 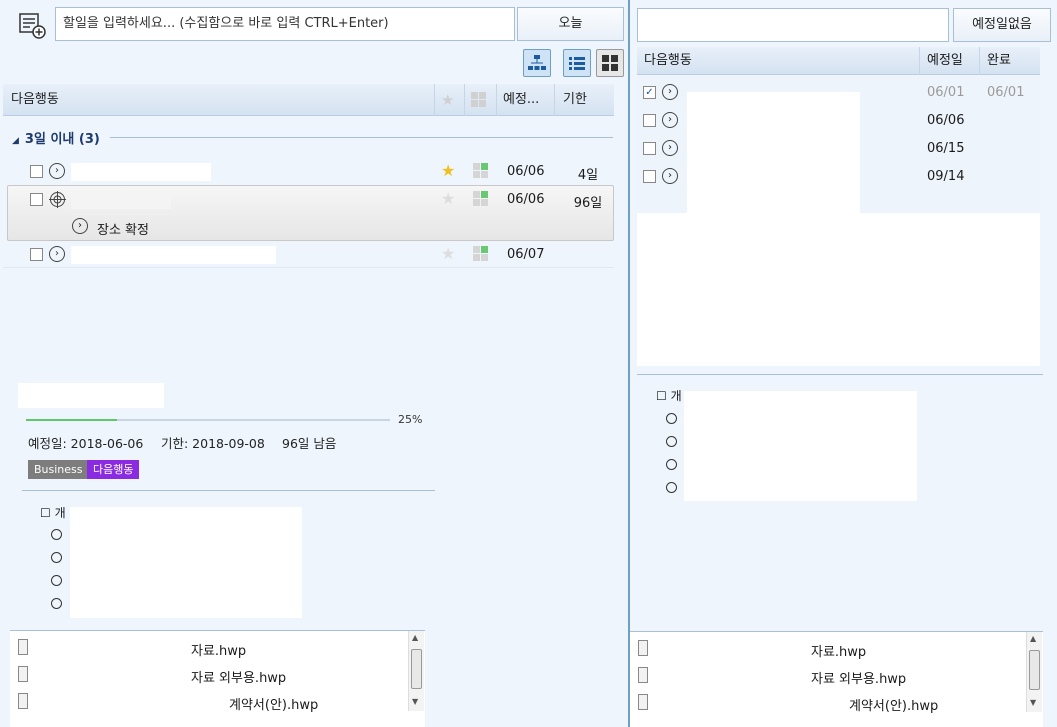 What do you see at coordinates (33, 26) in the screenshot?
I see `add-task-icon` at bounding box center [33, 26].